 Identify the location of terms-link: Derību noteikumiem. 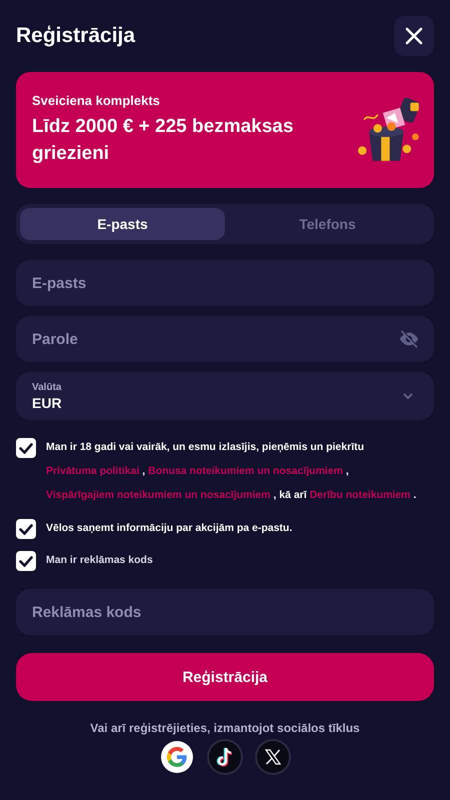
(360, 495).